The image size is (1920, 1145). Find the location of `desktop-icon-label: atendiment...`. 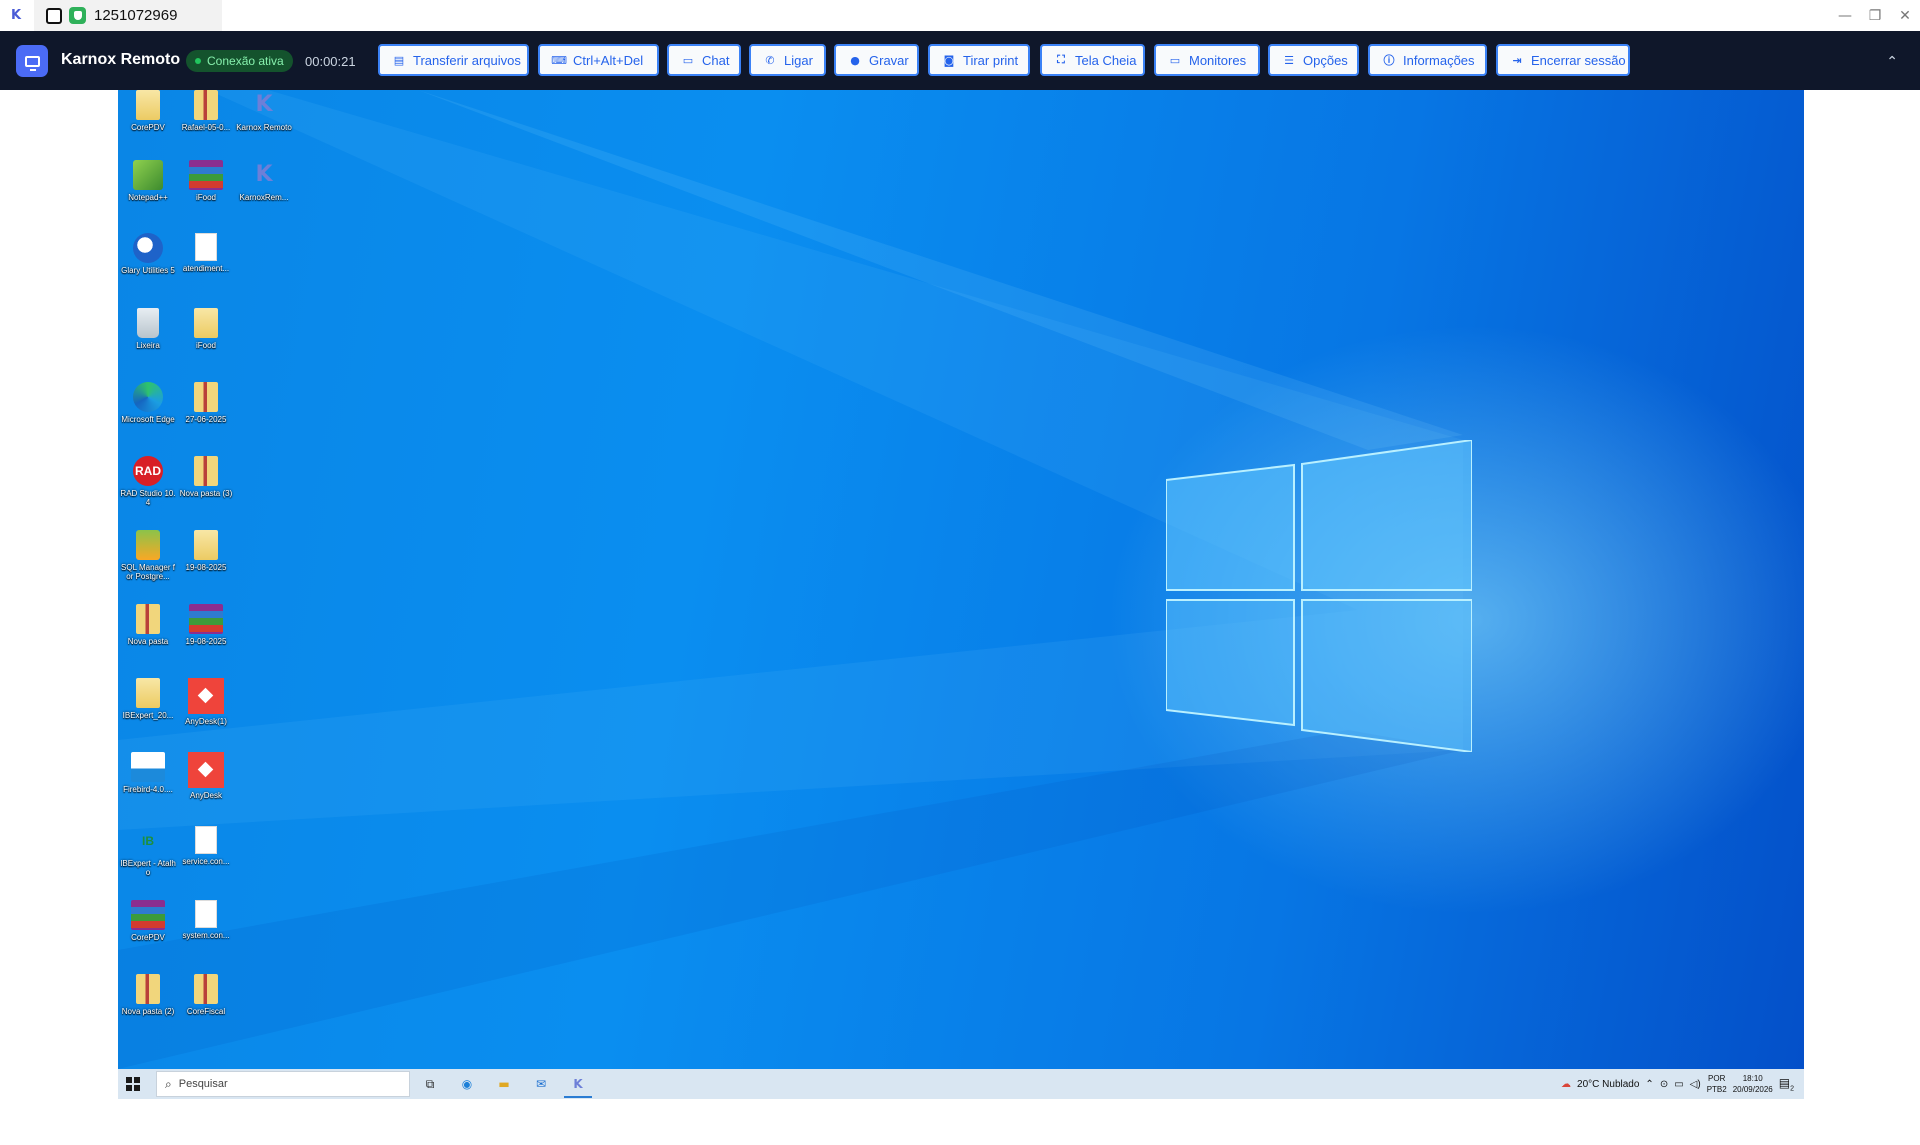

desktop-icon-label: atendiment... is located at coordinates (206, 268).